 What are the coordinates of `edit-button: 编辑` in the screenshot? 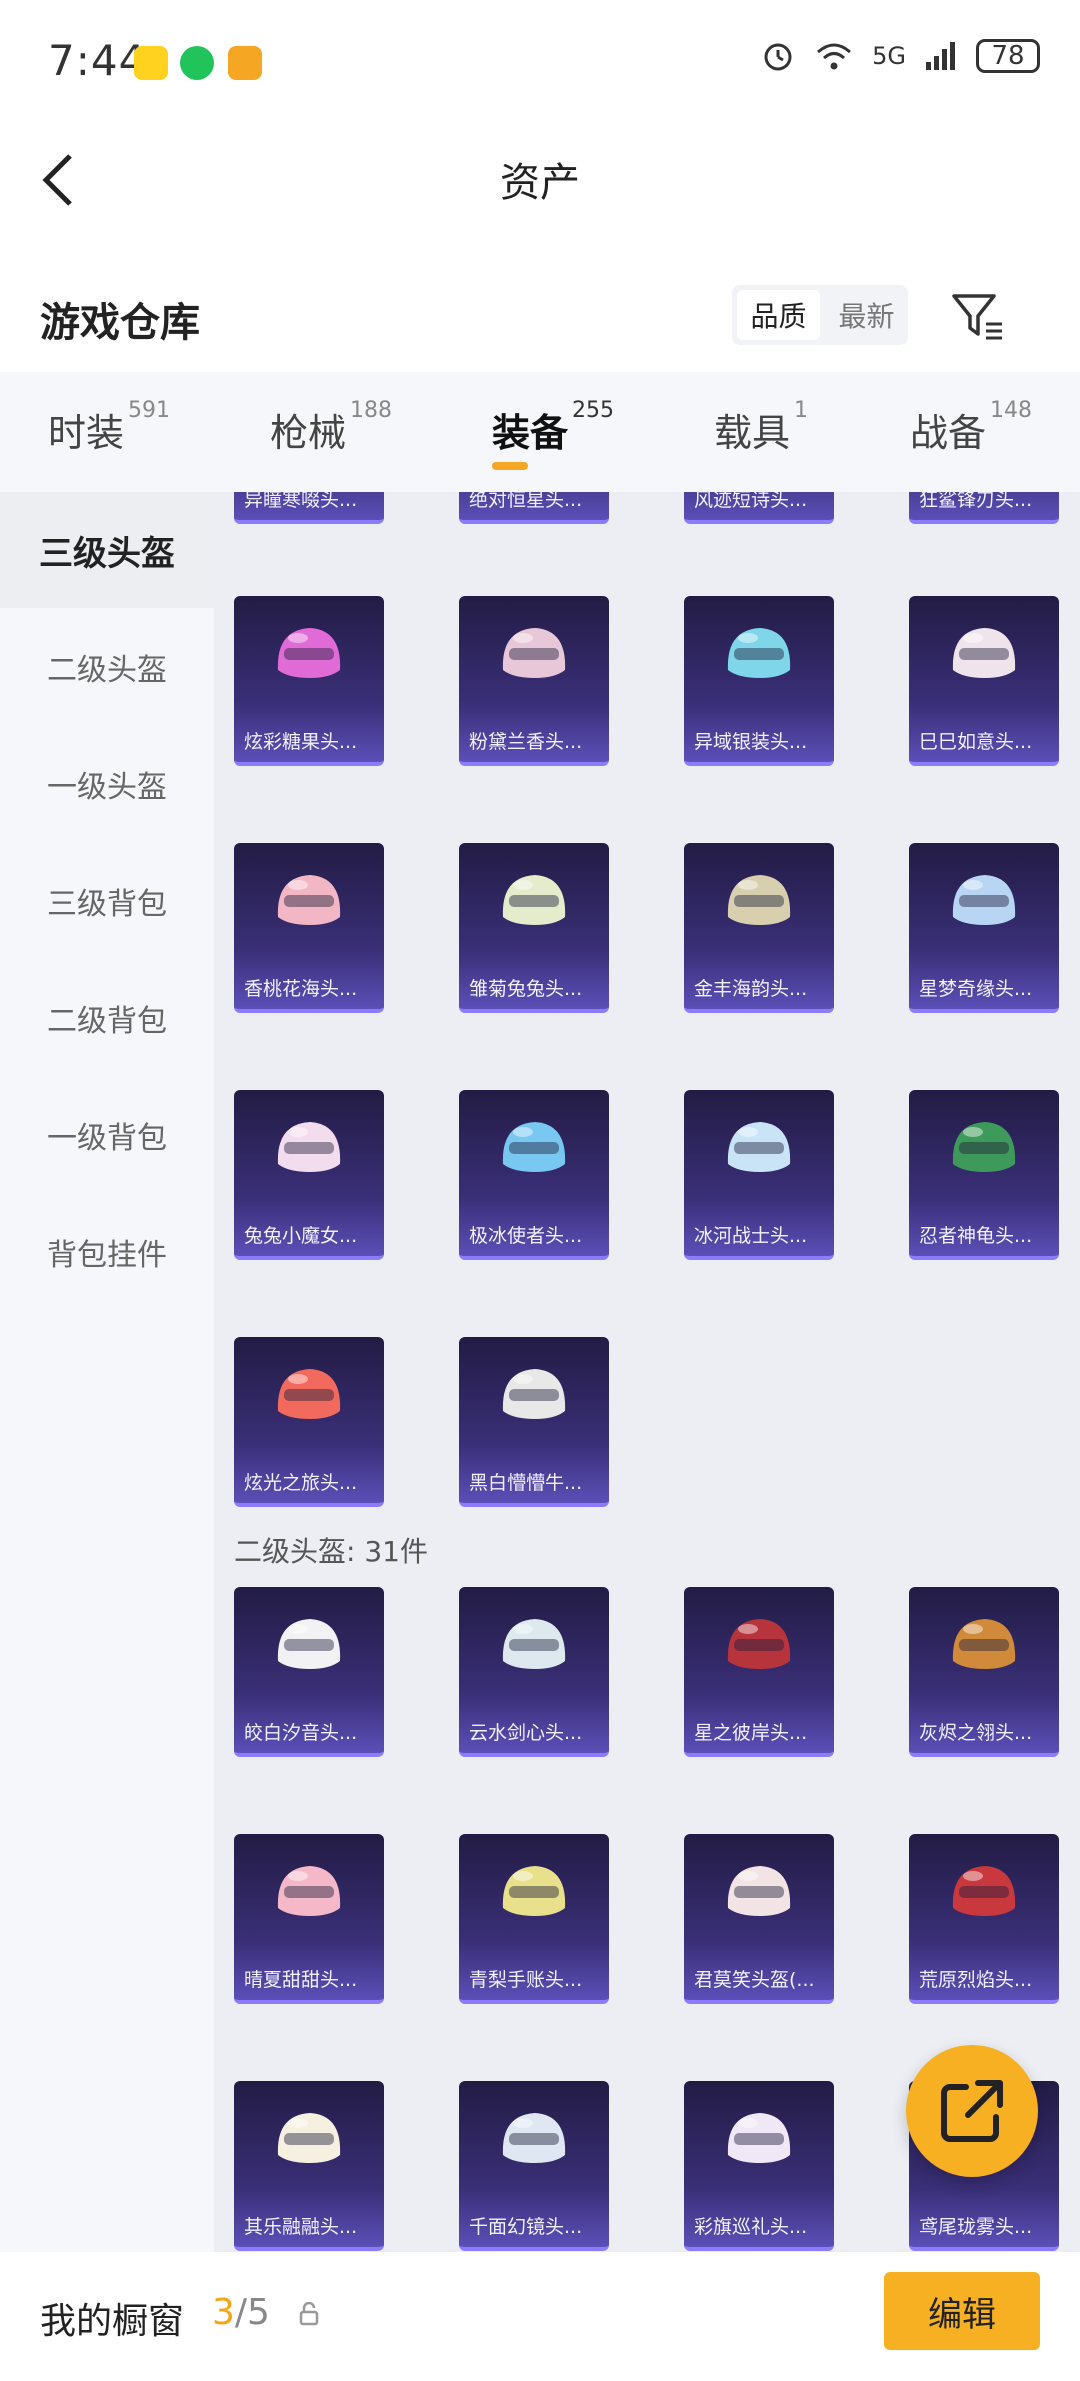 It's located at (962, 2311).